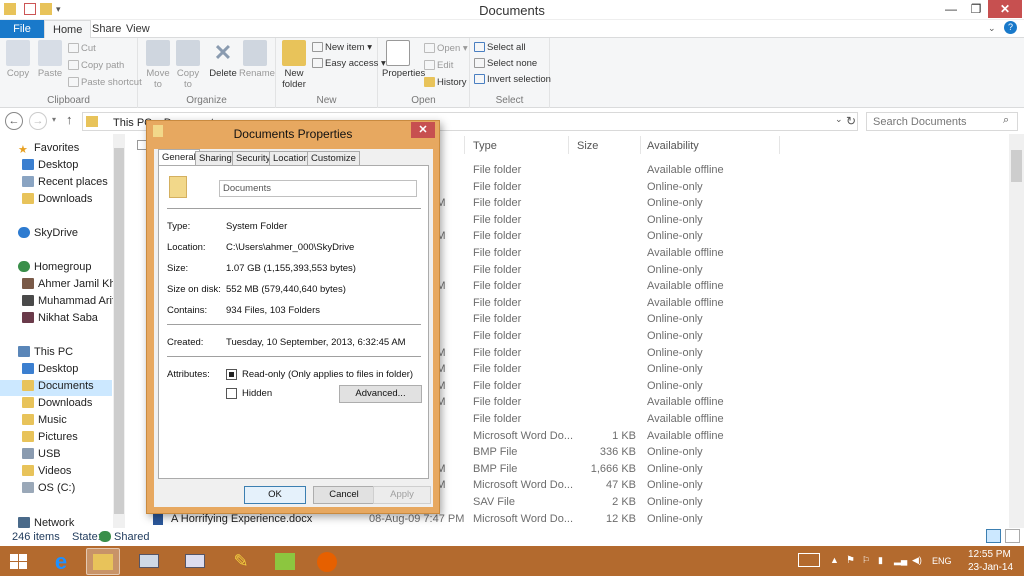 This screenshot has height=576, width=1024. I want to click on volume-icon: ◀), so click(917, 560).